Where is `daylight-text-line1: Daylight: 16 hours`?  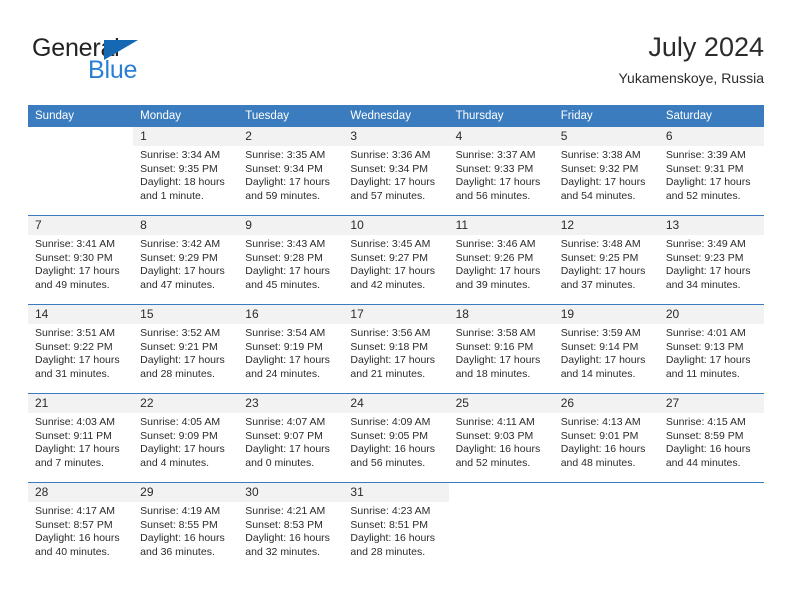
daylight-text-line1: Daylight: 16 hours is located at coordinates (603, 449).